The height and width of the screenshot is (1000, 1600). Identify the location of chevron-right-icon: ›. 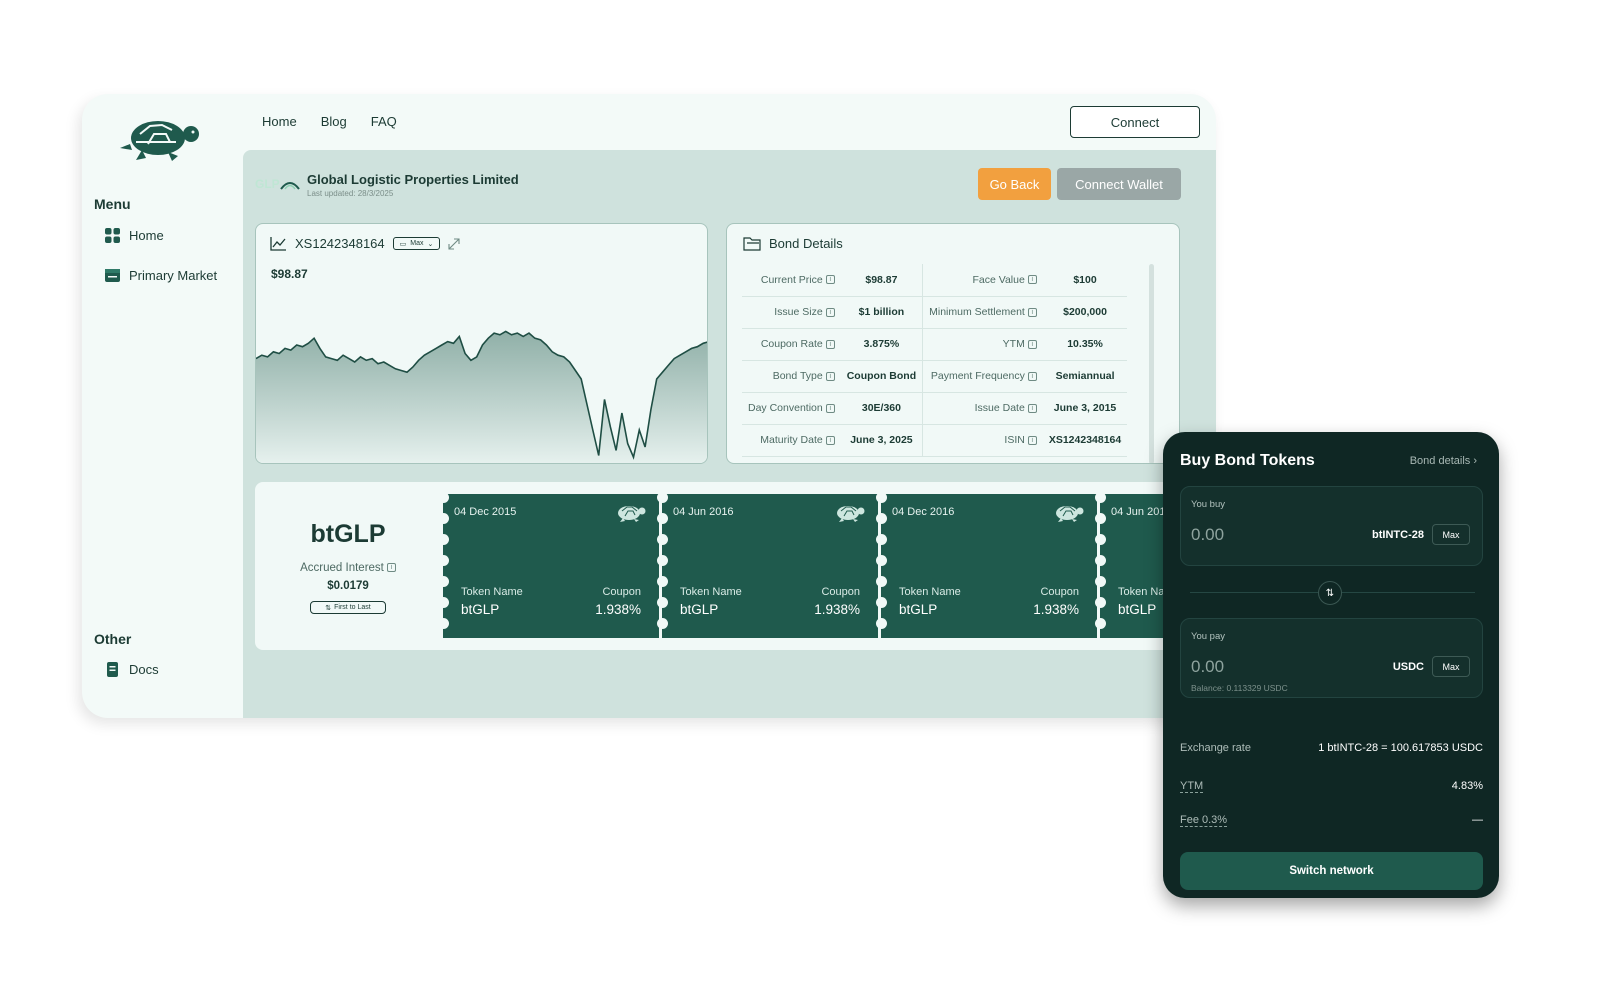
(1475, 461).